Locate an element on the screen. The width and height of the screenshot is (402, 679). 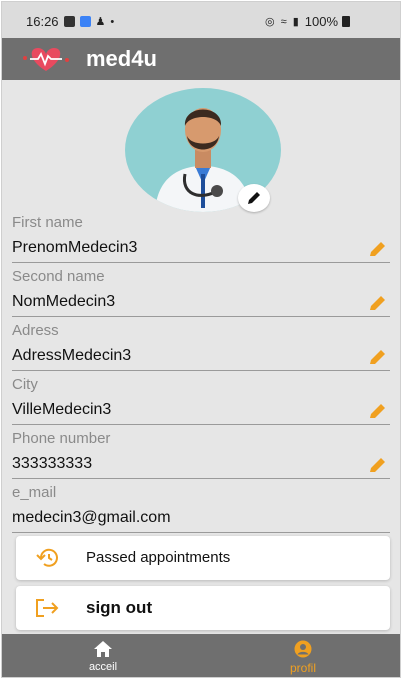
address-label: Adress is located at coordinates (35, 330).